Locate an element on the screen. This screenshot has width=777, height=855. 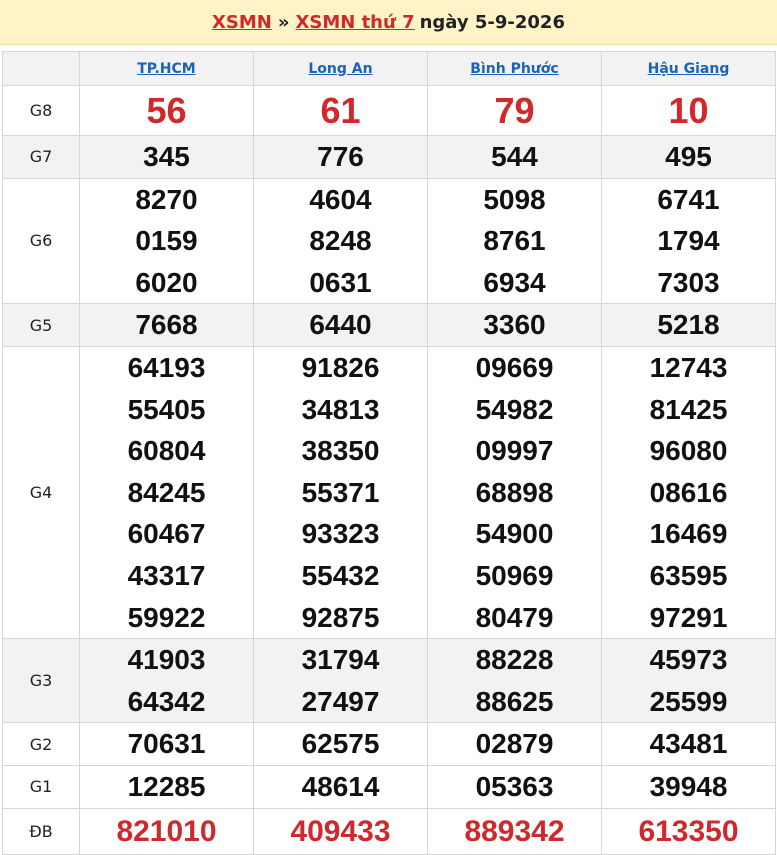
province-link-binhphuoc: Bình Phước is located at coordinates (514, 69).